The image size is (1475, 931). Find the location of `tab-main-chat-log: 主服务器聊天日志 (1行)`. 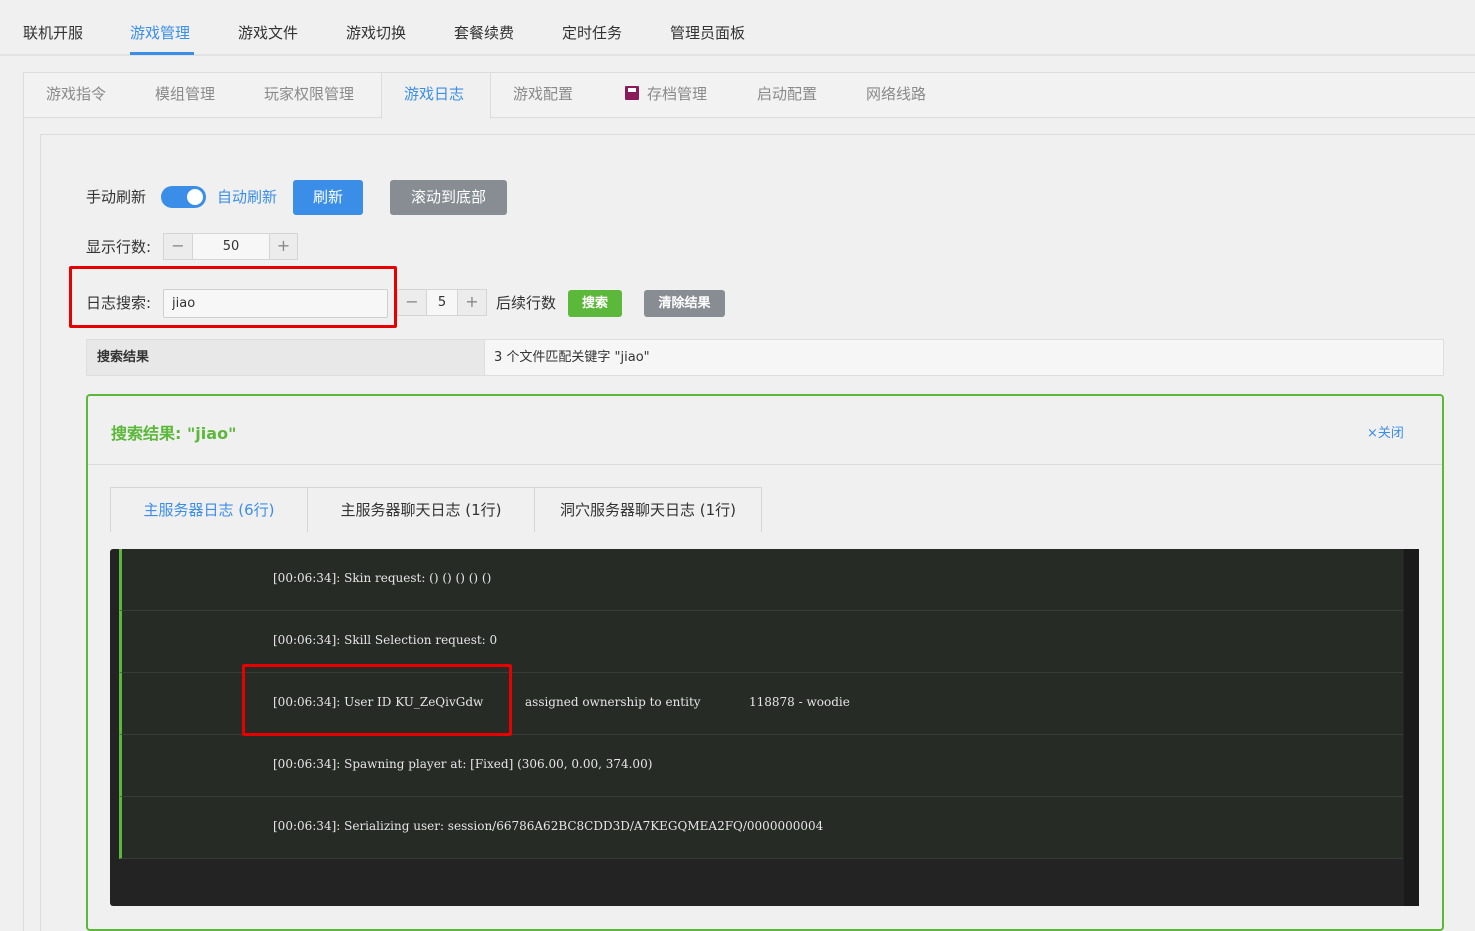

tab-main-chat-log: 主服务器聊天日志 (1行) is located at coordinates (421, 510).